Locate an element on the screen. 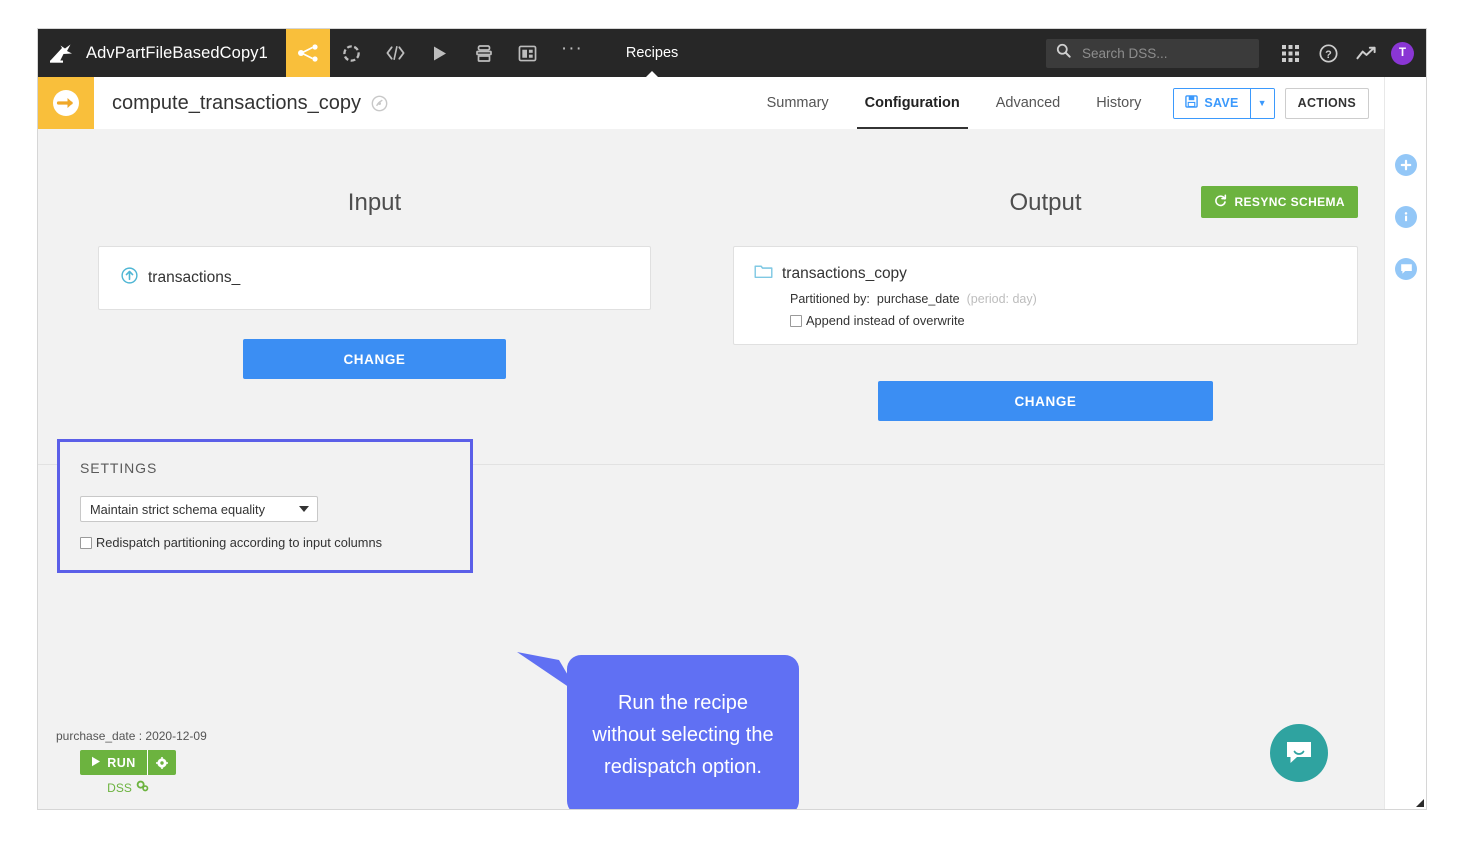 The height and width of the screenshot is (842, 1466). input-heading: Input is located at coordinates (374, 202).